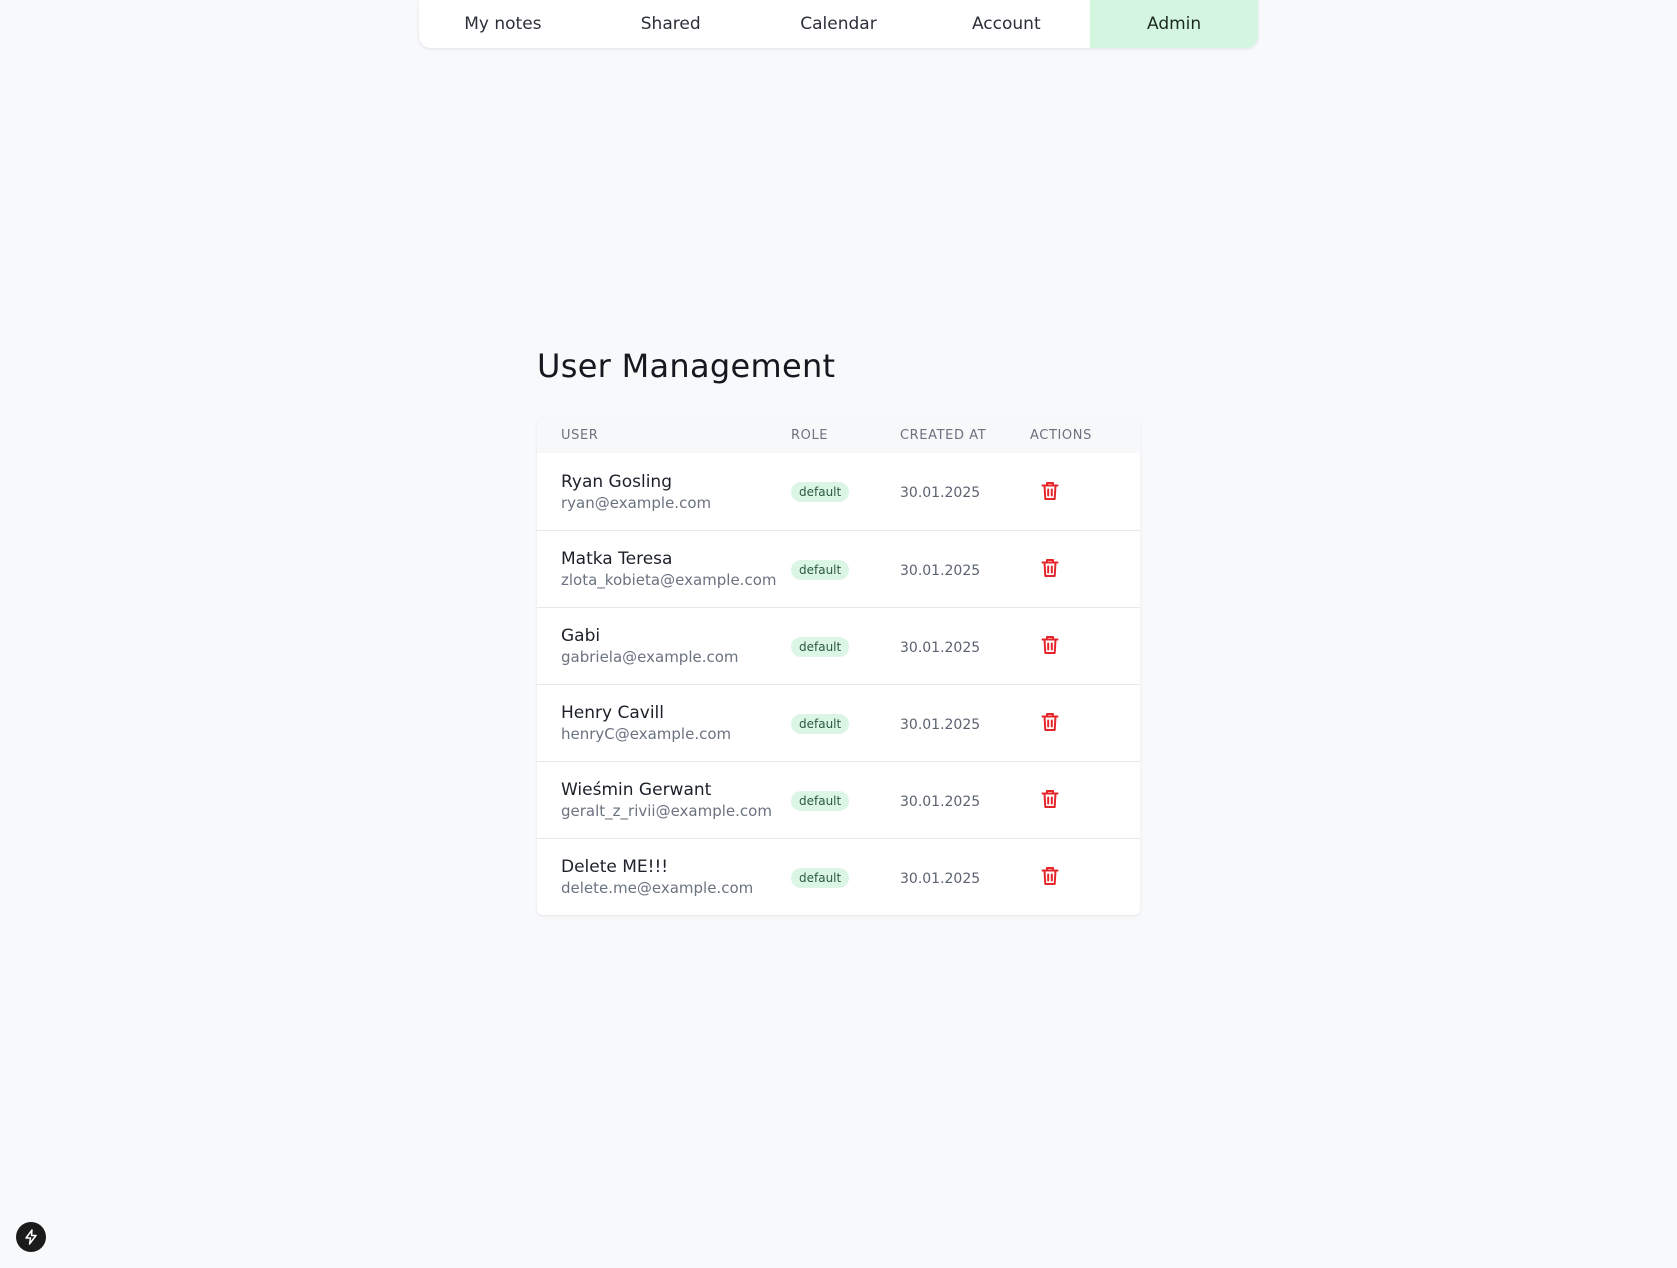 The height and width of the screenshot is (1268, 1677). I want to click on top-nav: My notes Shared Calendar Account Admin, so click(838, 24).